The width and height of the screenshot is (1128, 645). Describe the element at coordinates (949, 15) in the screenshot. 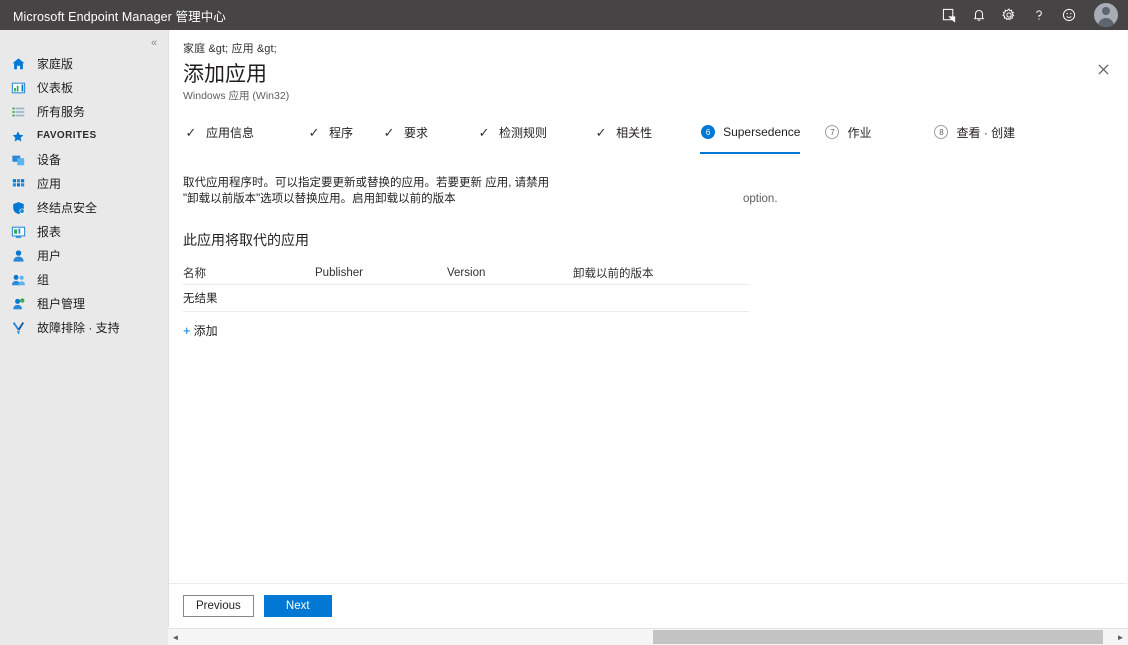

I see `cloud-shell-icon` at that location.